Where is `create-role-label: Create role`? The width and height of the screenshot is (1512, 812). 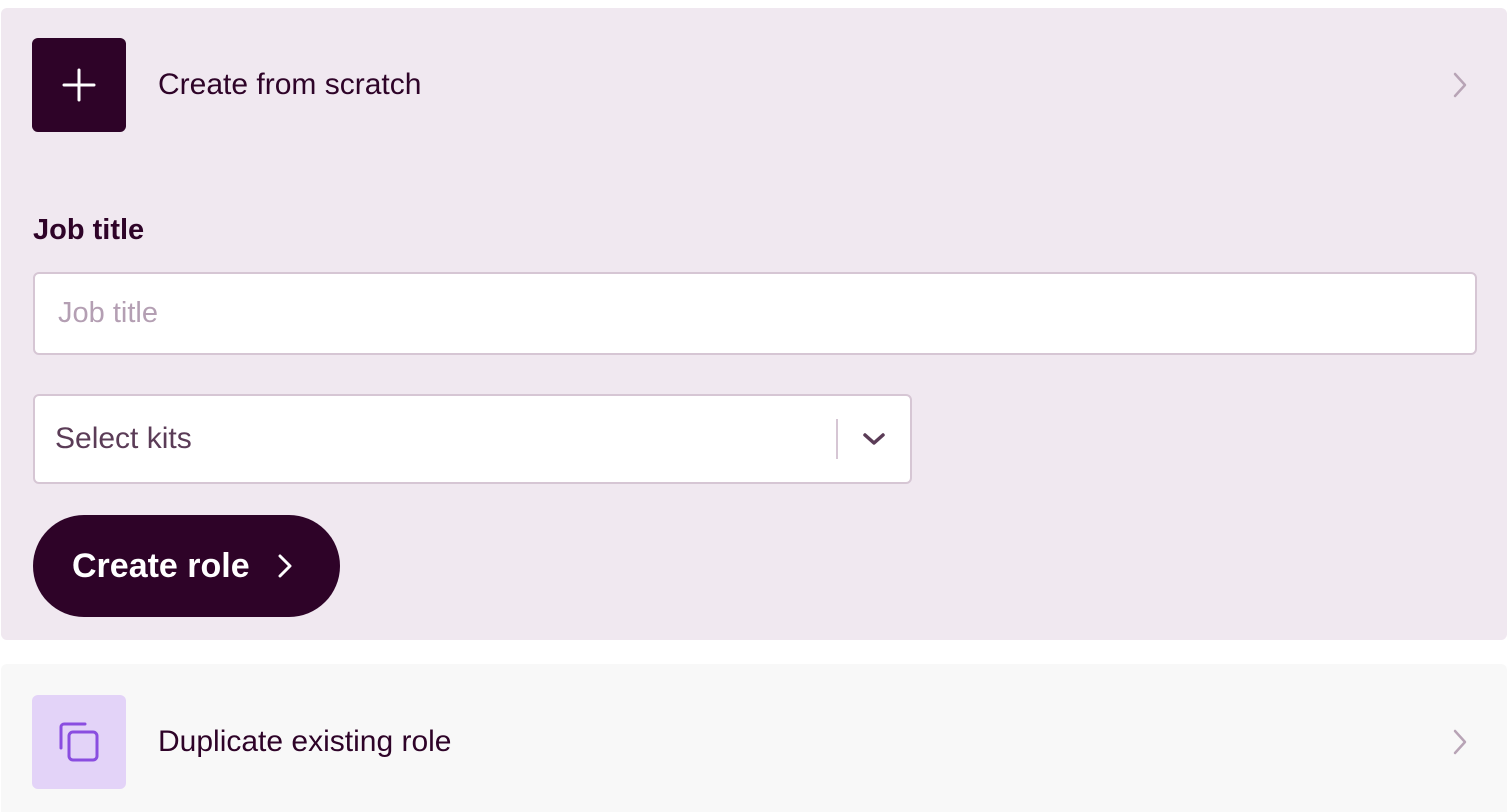
create-role-label: Create role is located at coordinates (161, 565).